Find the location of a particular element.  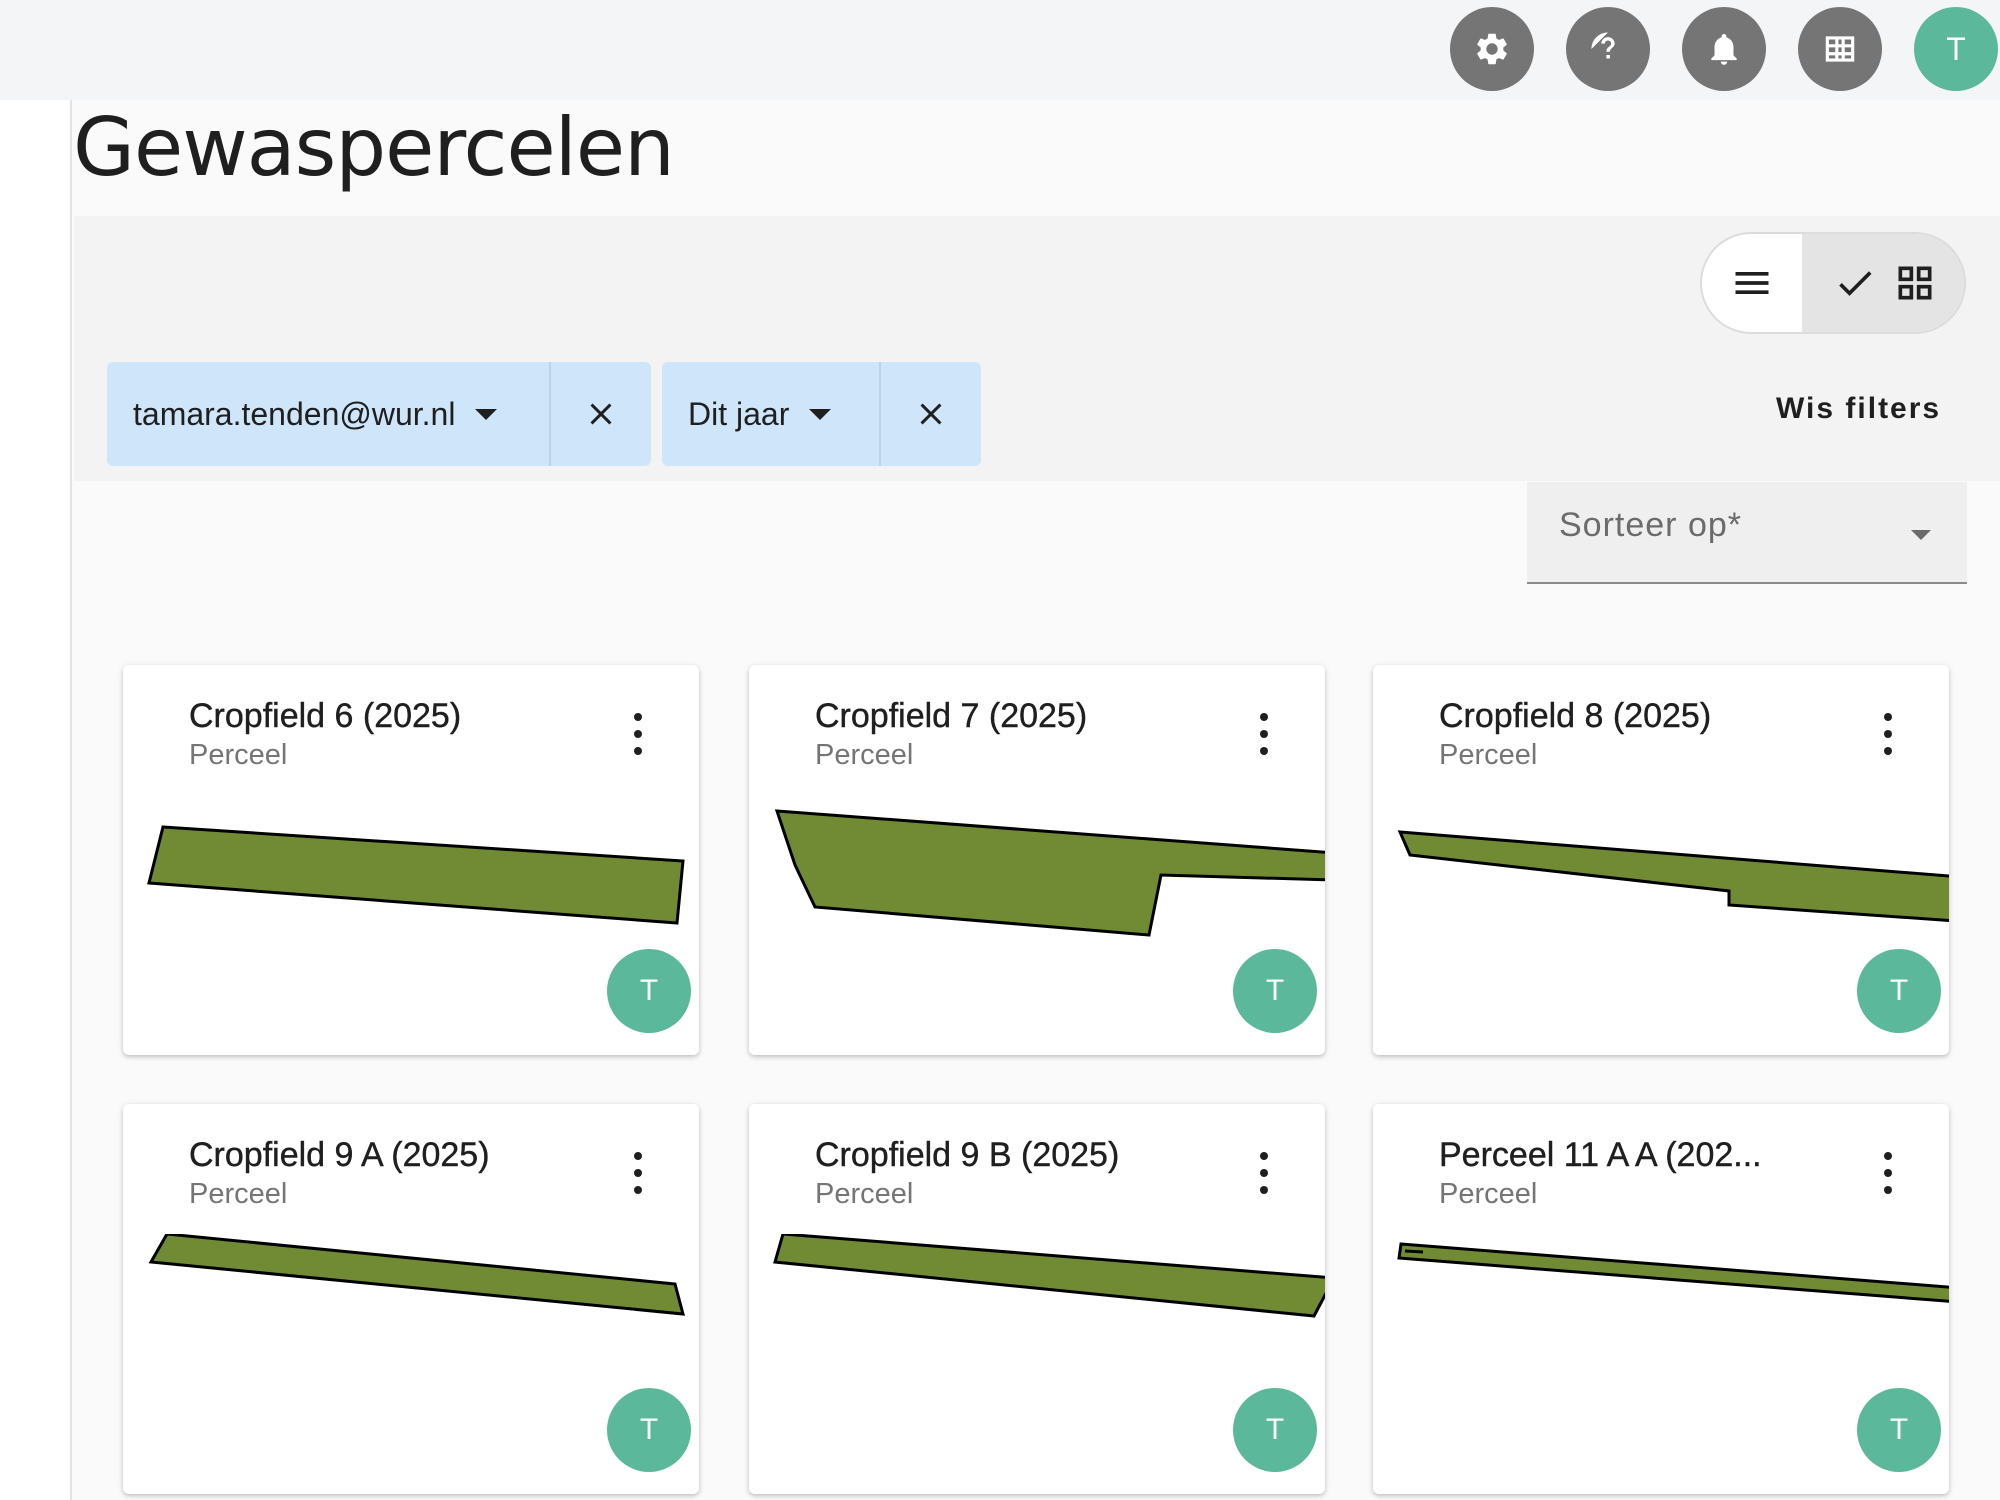

clear-filters-button: Wis filters is located at coordinates (1858, 409).